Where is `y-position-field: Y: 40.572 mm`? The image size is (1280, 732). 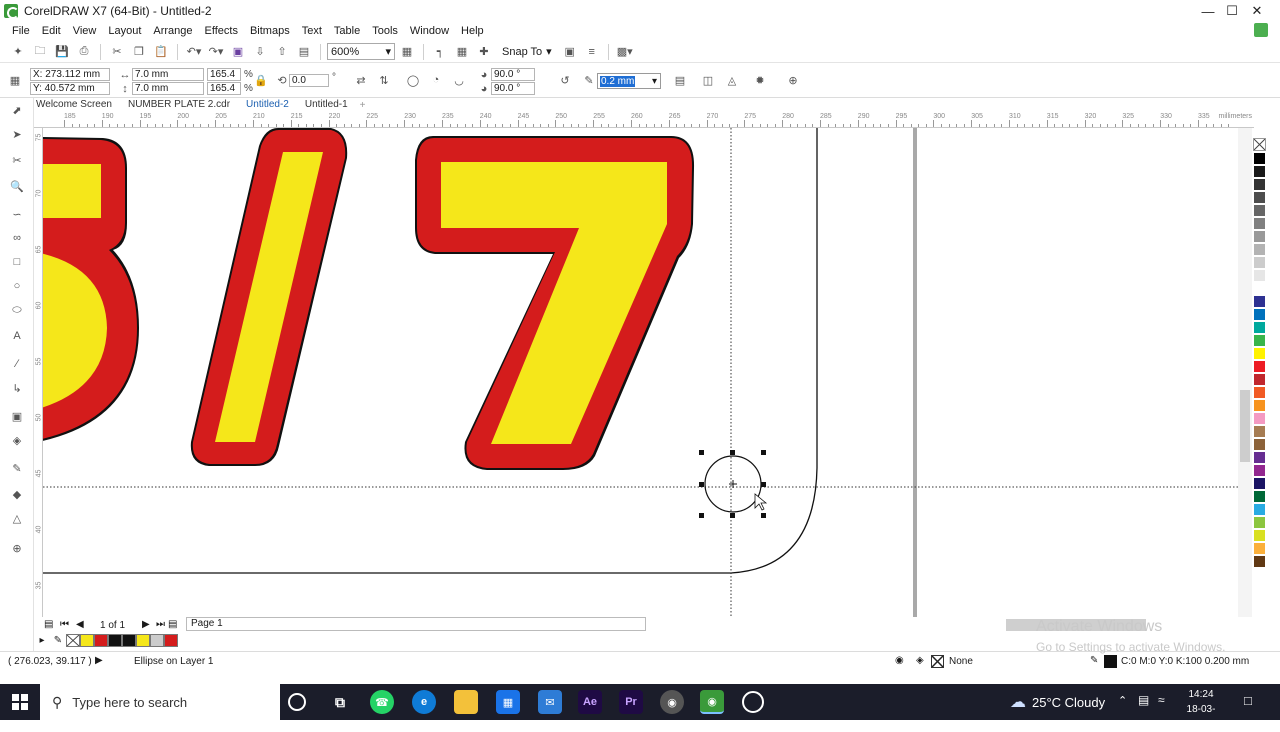 y-position-field: Y: 40.572 mm is located at coordinates (70, 88).